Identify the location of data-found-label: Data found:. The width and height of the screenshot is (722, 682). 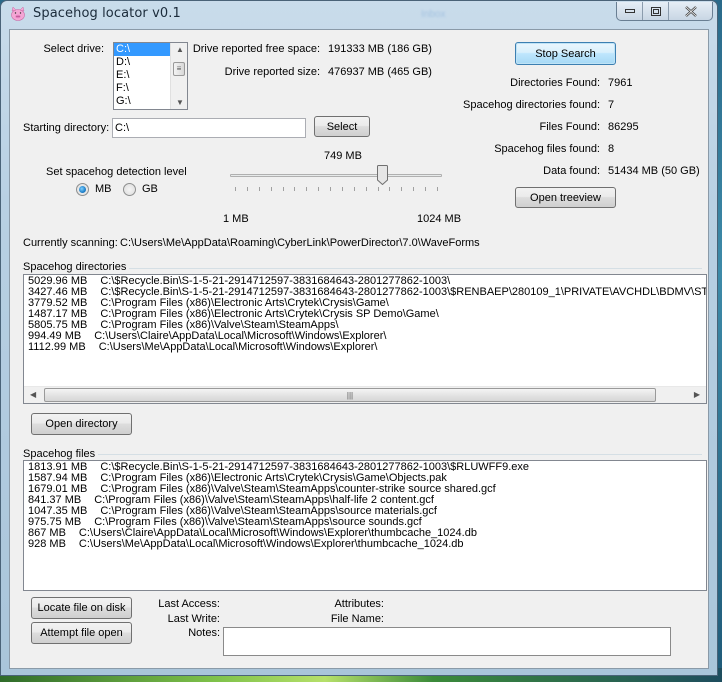
(571, 171).